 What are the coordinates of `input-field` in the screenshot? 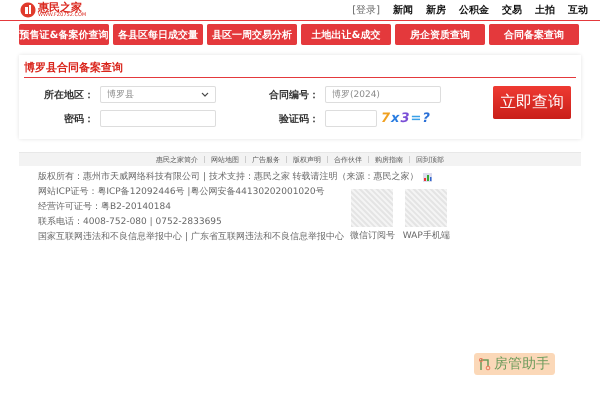 It's located at (158, 118).